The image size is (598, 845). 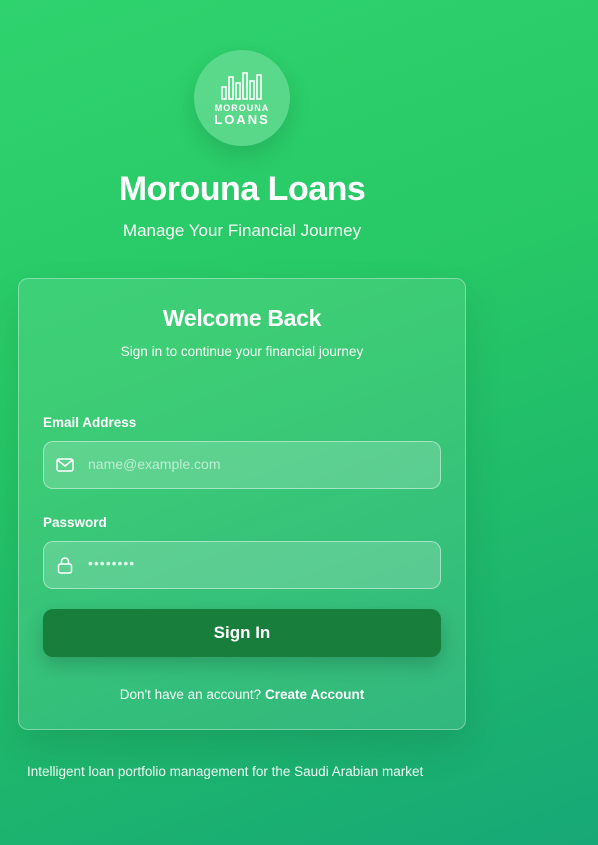 What do you see at coordinates (112, 563) in the screenshot?
I see `password-value: ••••••••` at bounding box center [112, 563].